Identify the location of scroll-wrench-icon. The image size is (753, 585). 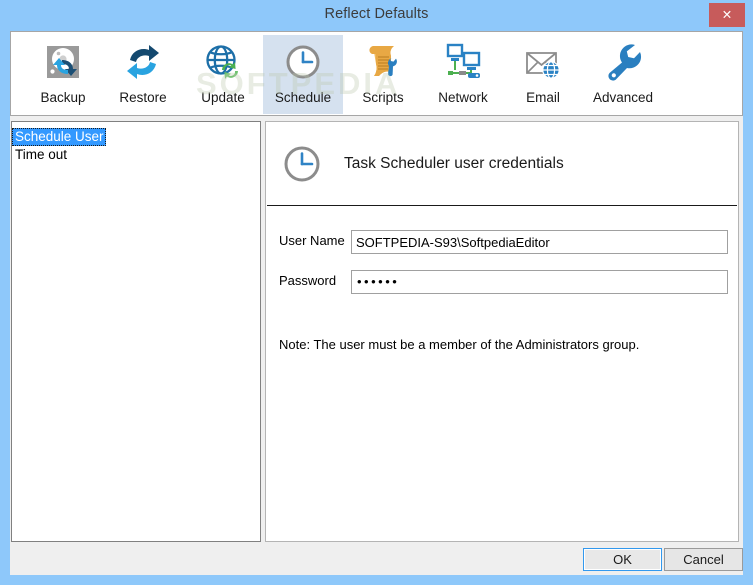
(383, 63).